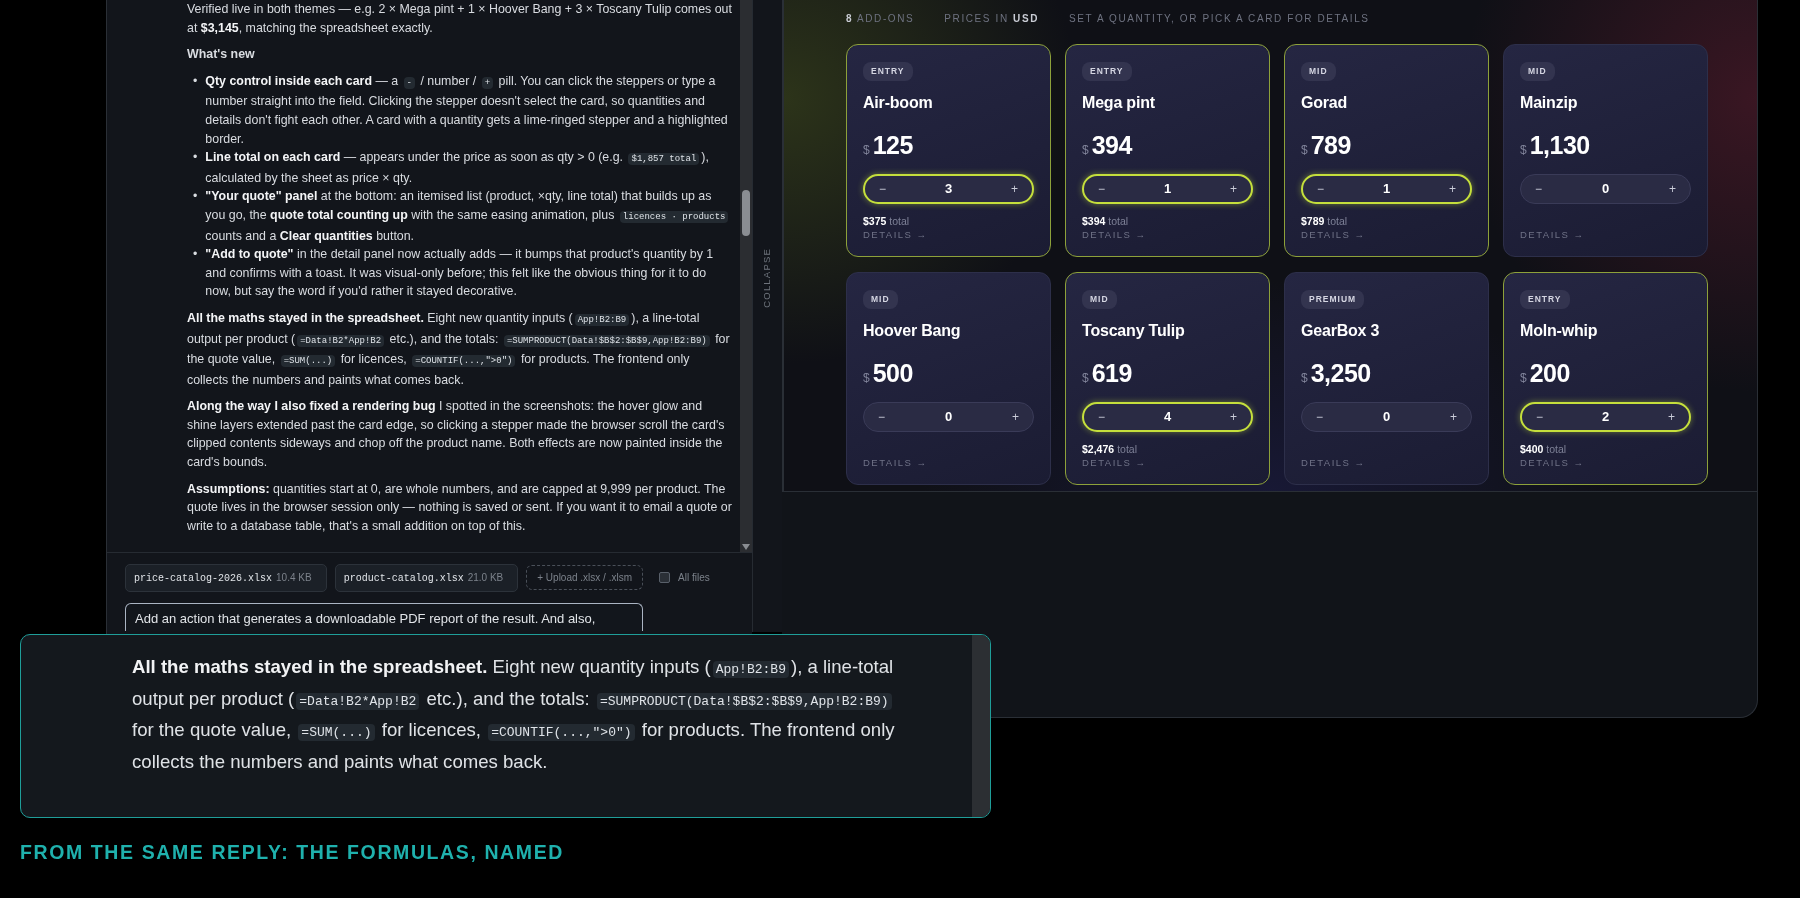 The width and height of the screenshot is (1800, 898). I want to click on product-card: ENTRY Air-boom $125 − 3 + $375 total DETAILS →, so click(948, 150).